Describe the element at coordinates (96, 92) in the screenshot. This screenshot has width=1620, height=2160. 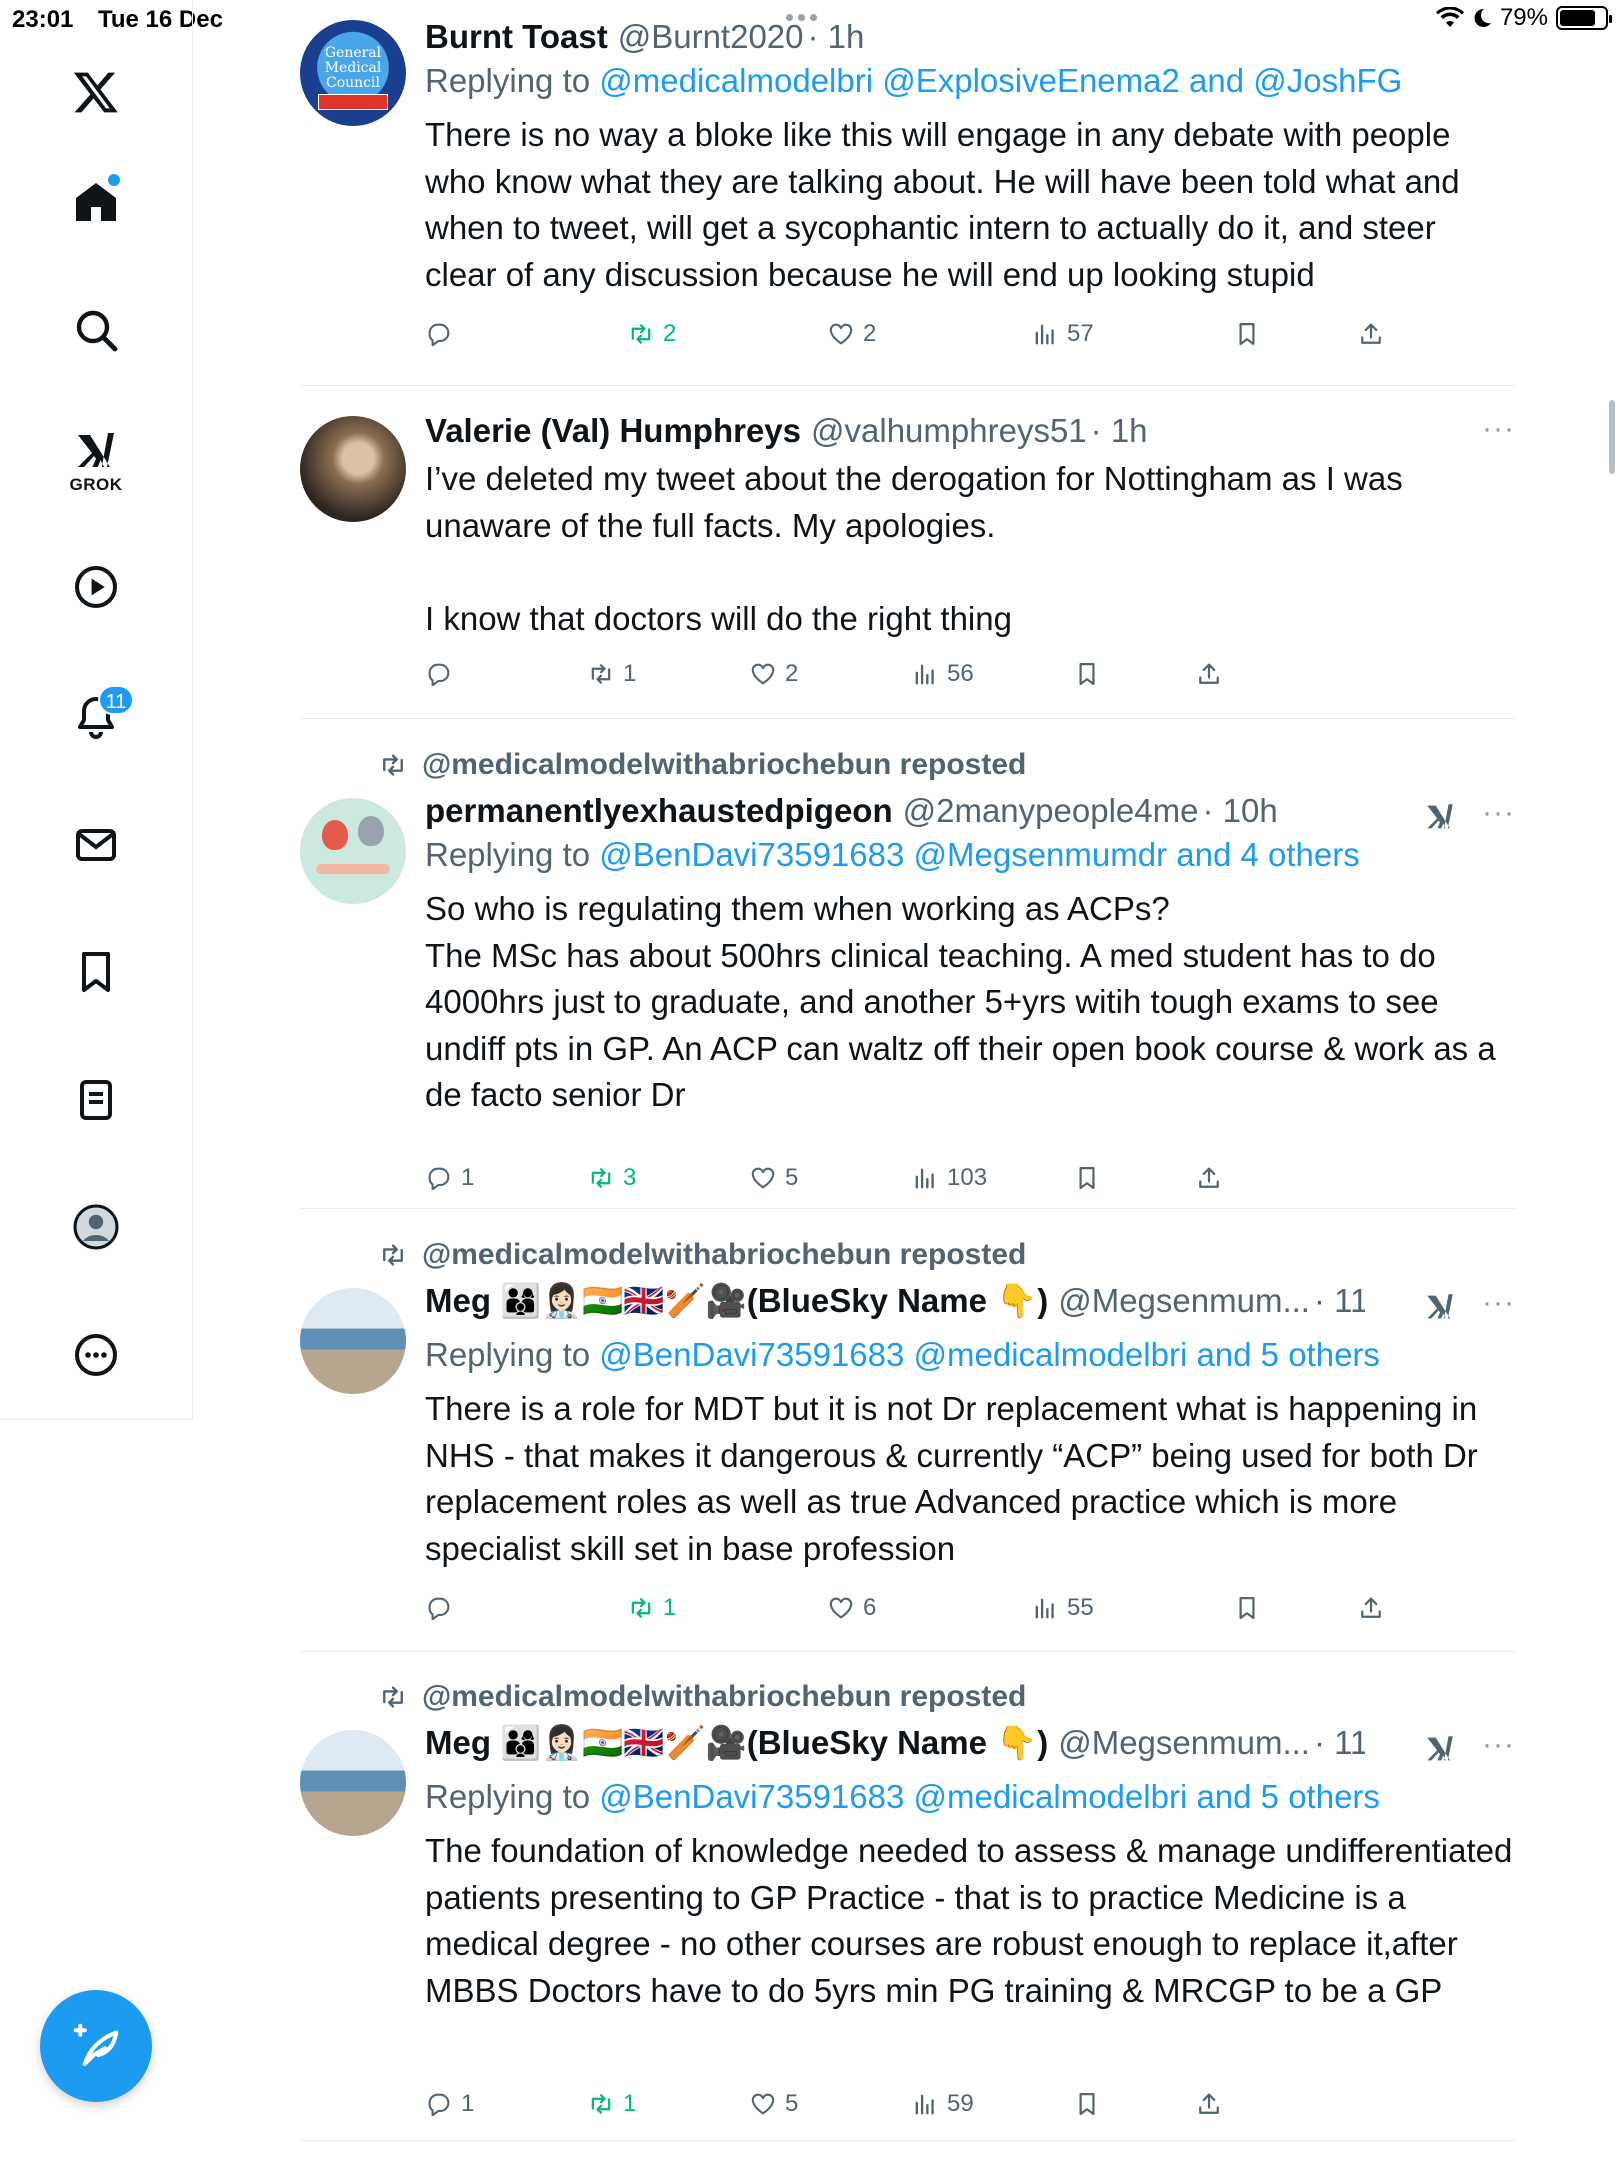
I see `x-logo-icon` at that location.